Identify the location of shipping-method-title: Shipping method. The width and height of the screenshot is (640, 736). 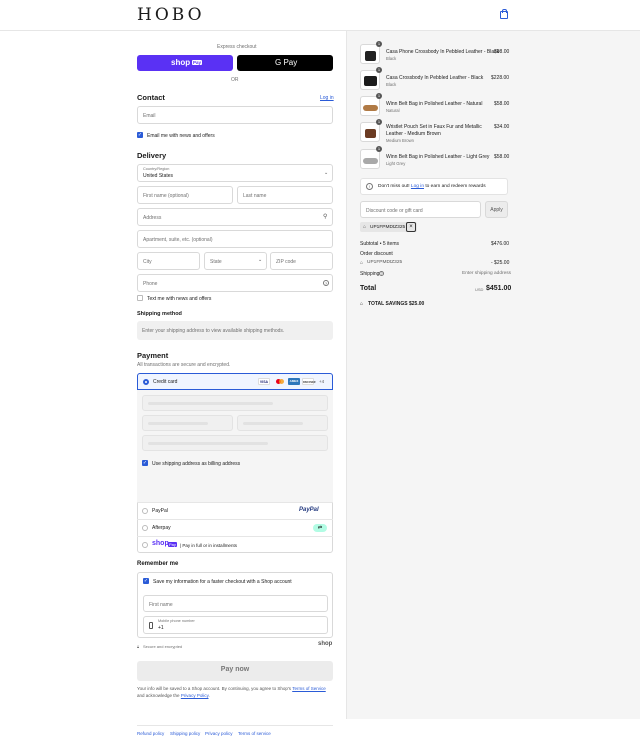
(159, 314).